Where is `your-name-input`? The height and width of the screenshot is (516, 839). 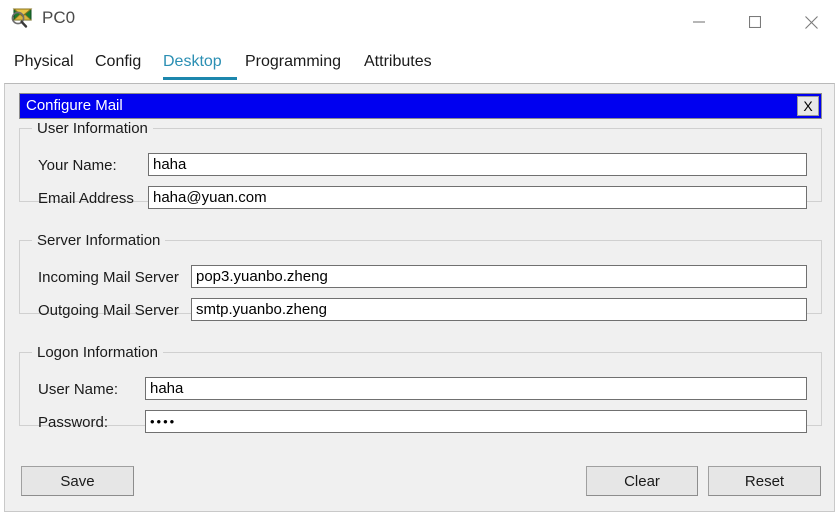
your-name-input is located at coordinates (477, 164).